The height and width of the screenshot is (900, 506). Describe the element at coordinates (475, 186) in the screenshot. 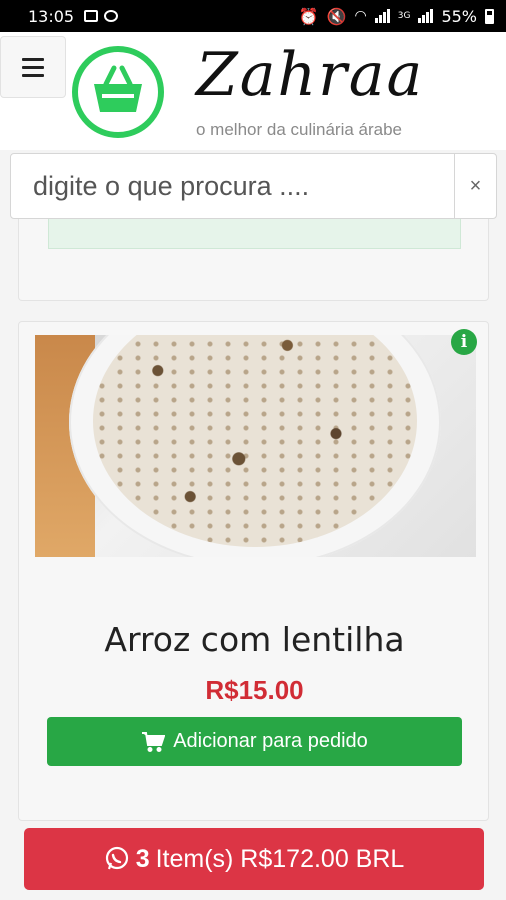

I see `clear-search-button: ×` at that location.